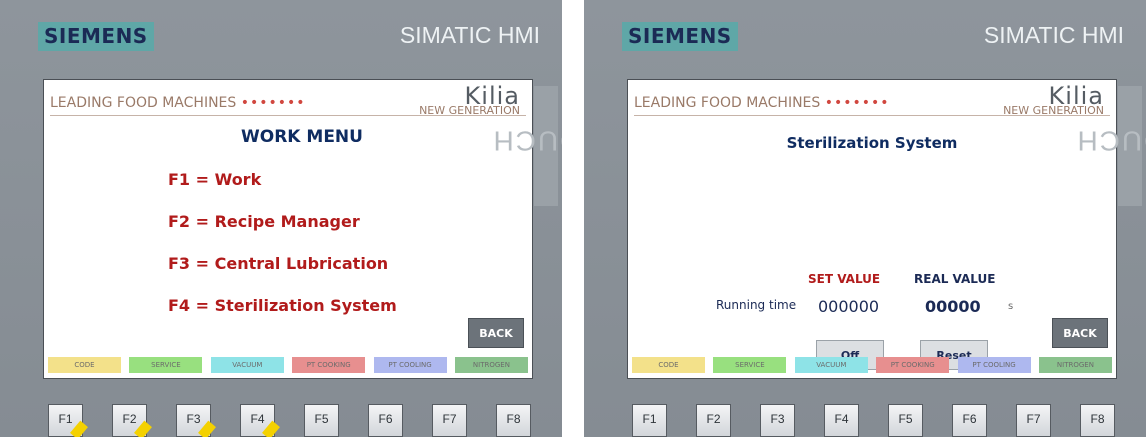 The height and width of the screenshot is (437, 1146). What do you see at coordinates (713, 420) in the screenshot?
I see `fkey-f2: F2` at bounding box center [713, 420].